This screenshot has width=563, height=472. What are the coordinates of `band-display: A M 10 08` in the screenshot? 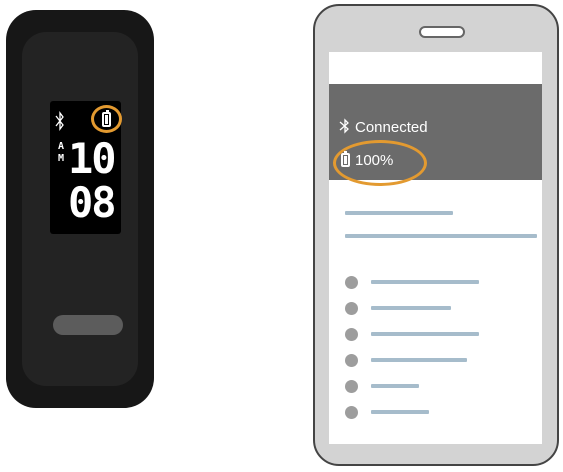 It's located at (86, 167).